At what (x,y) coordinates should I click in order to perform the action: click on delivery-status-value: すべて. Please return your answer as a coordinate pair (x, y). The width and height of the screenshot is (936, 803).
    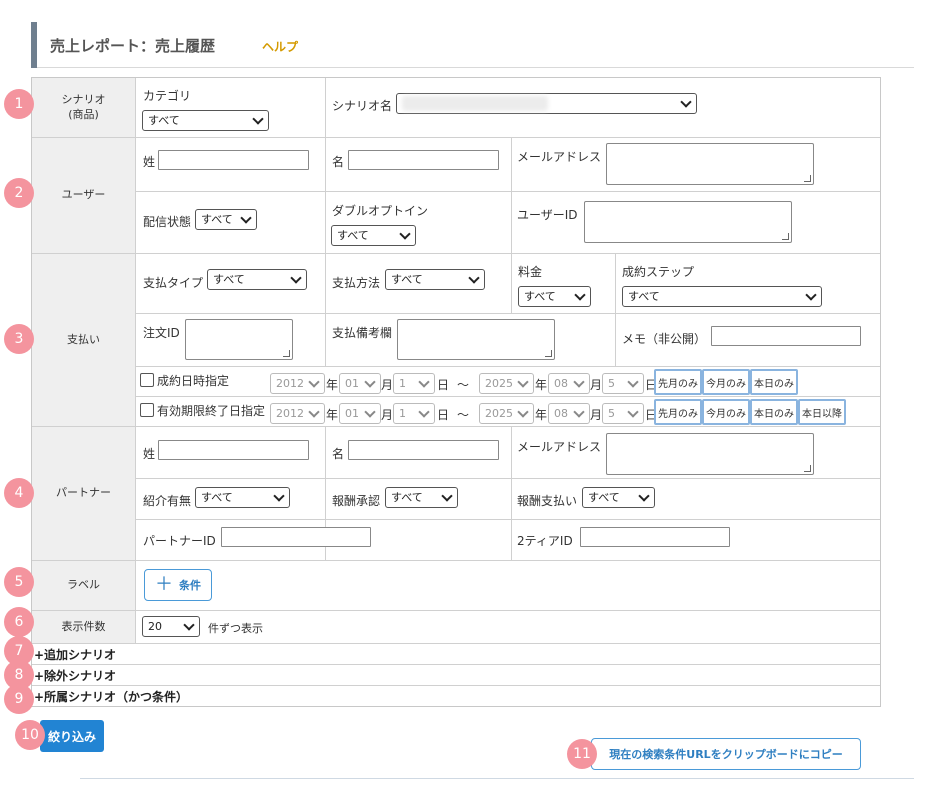
    Looking at the image, I should click on (217, 219).